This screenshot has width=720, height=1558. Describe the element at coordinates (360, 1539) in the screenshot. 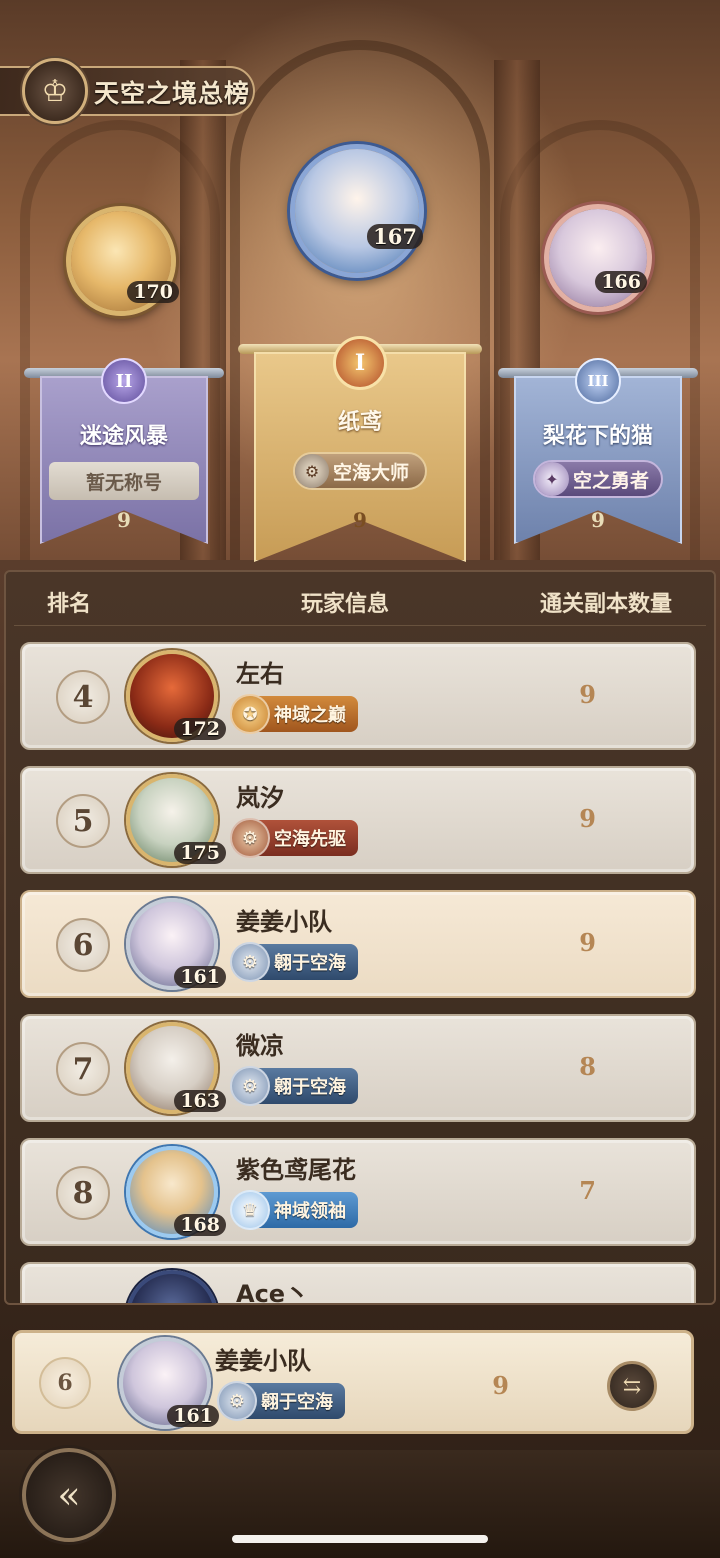

I see `home-indicator` at that location.